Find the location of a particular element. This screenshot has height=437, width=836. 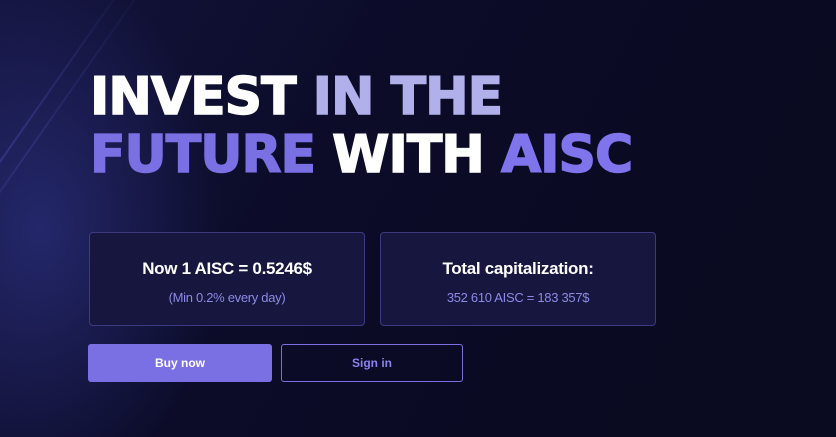

sign-in-button: Sign in is located at coordinates (372, 363).